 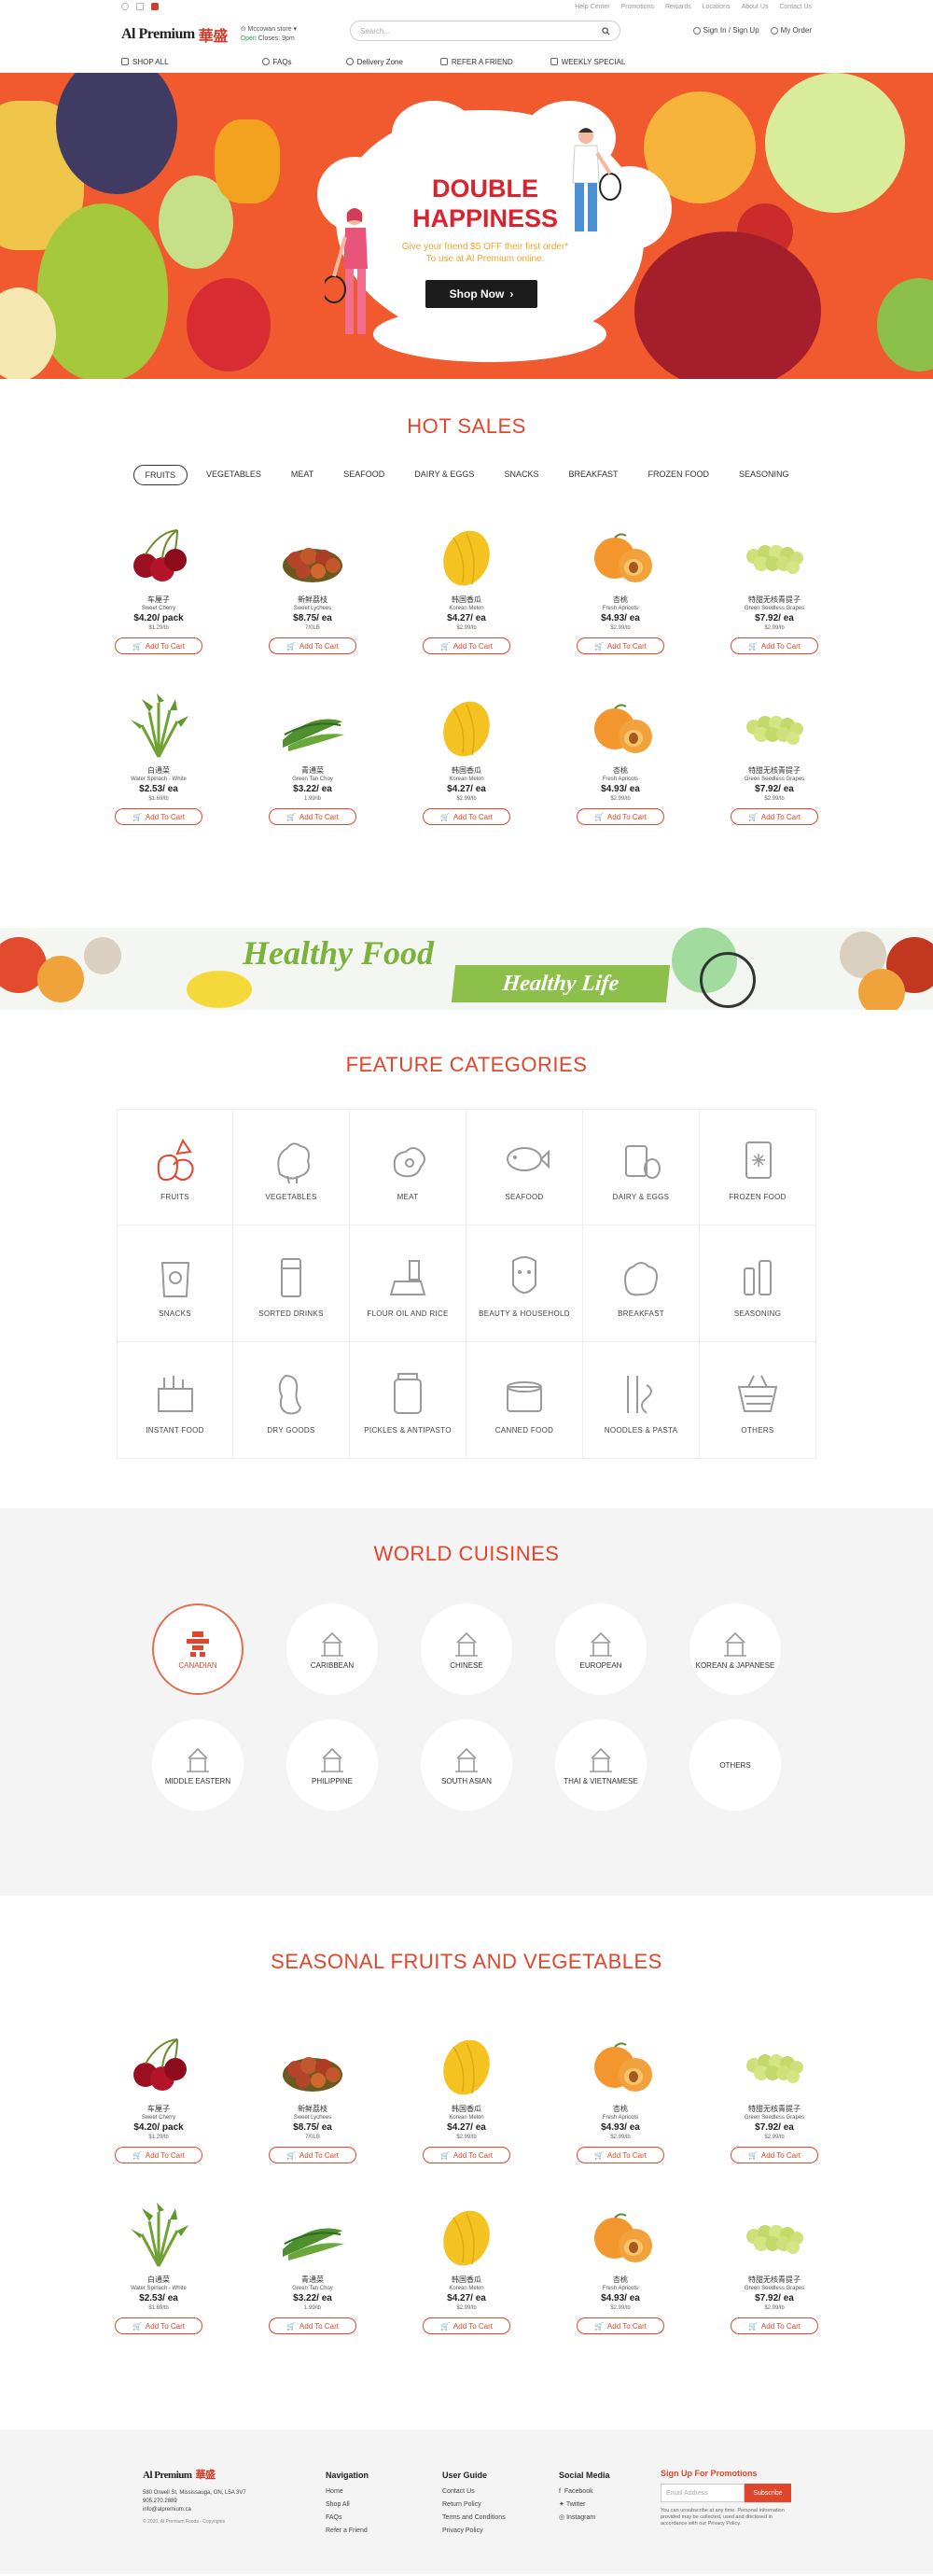 What do you see at coordinates (758, 1400) in the screenshot?
I see `category-tile: OTHERS` at bounding box center [758, 1400].